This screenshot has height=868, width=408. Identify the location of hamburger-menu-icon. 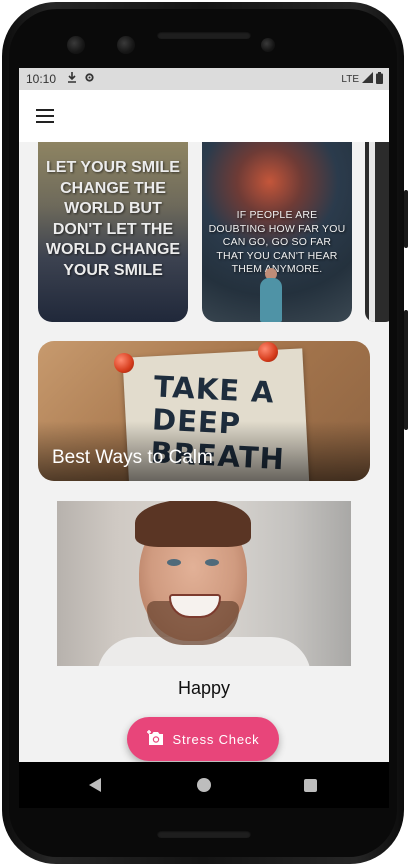
(45, 116).